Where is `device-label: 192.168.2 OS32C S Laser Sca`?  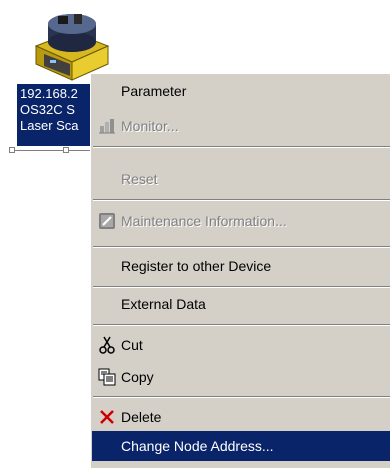
device-label: 192.168.2 OS32C S Laser Sca is located at coordinates (58, 115).